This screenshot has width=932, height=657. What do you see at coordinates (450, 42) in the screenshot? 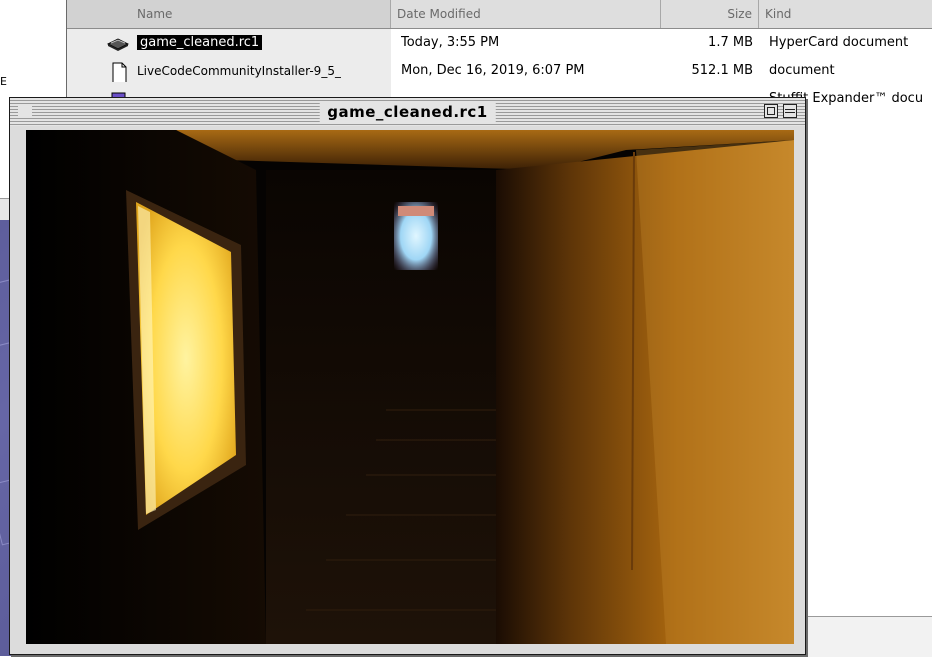
I see `file-date: Today, 3:55 PM` at bounding box center [450, 42].